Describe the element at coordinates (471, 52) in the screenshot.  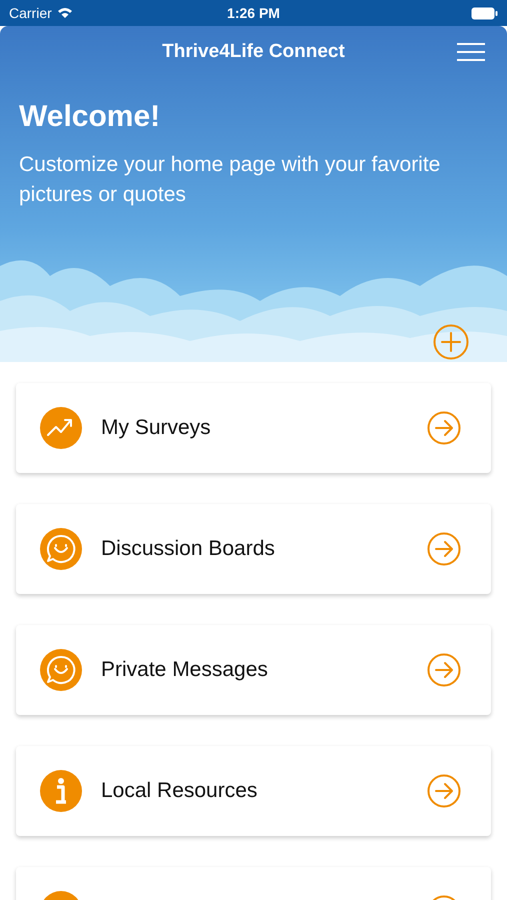
I see `menu-button` at that location.